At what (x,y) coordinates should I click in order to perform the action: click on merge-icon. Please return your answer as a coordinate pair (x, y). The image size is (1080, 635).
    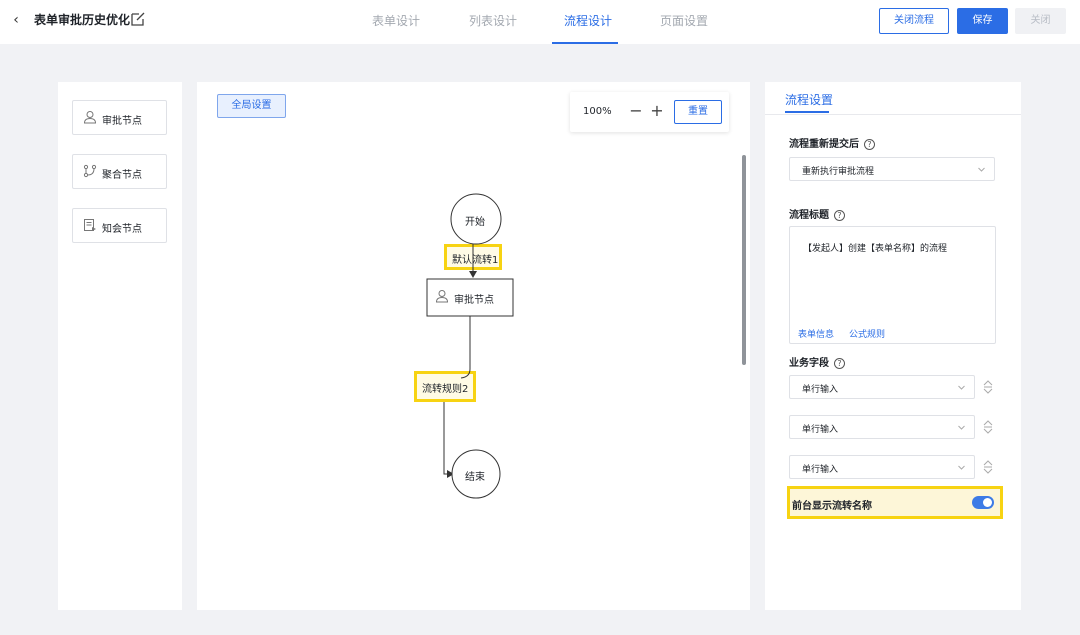
    Looking at the image, I should click on (90, 171).